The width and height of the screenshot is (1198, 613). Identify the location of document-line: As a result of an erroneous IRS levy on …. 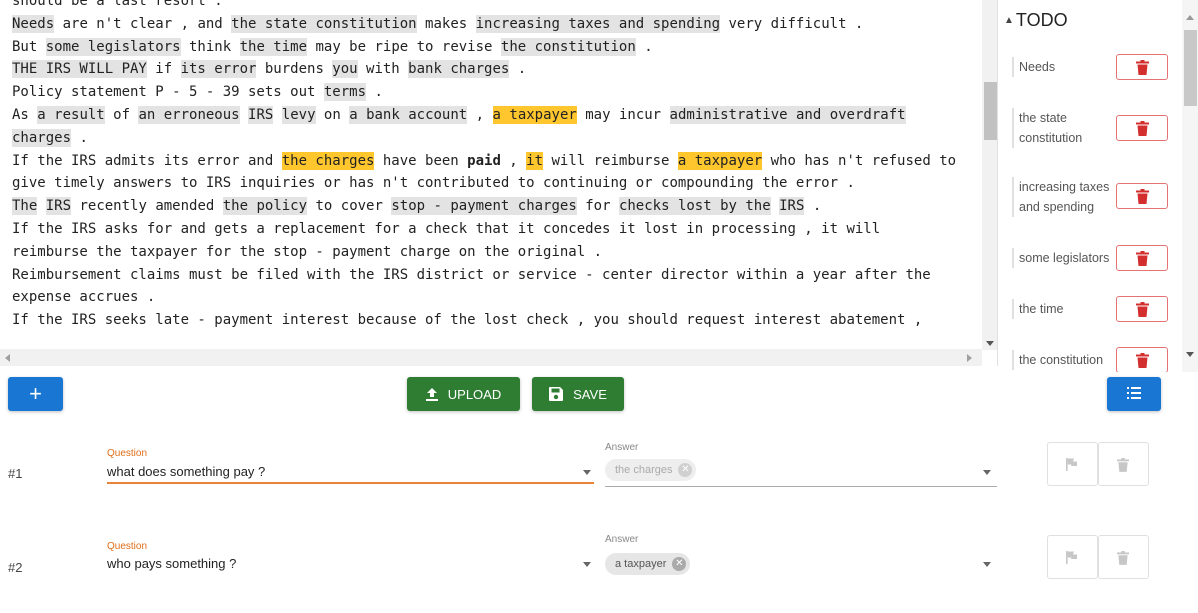
(496, 115).